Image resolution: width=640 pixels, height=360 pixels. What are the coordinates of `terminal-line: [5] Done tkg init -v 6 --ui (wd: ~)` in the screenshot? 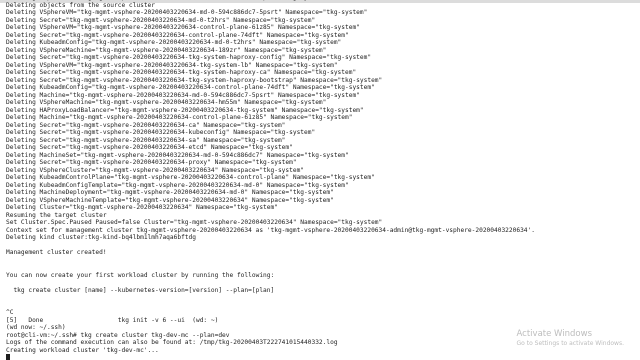 It's located at (112, 320).